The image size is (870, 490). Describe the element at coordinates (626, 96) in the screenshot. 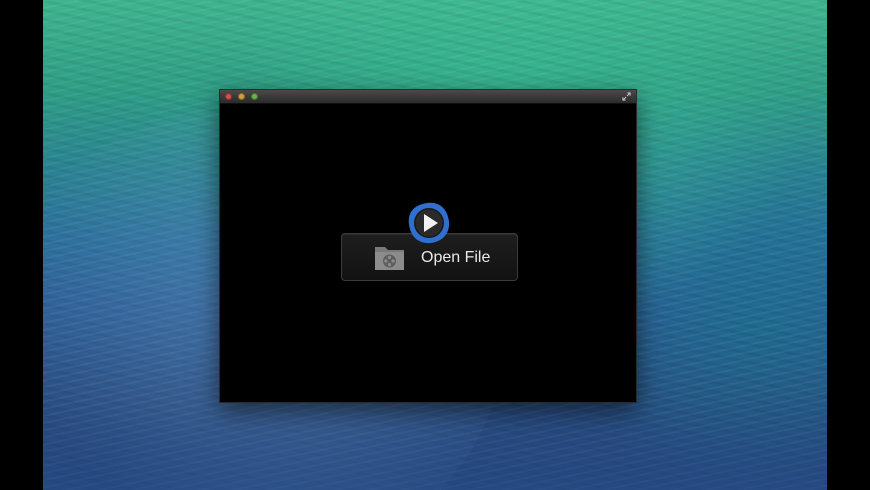

I see `fullscreen-icon` at that location.